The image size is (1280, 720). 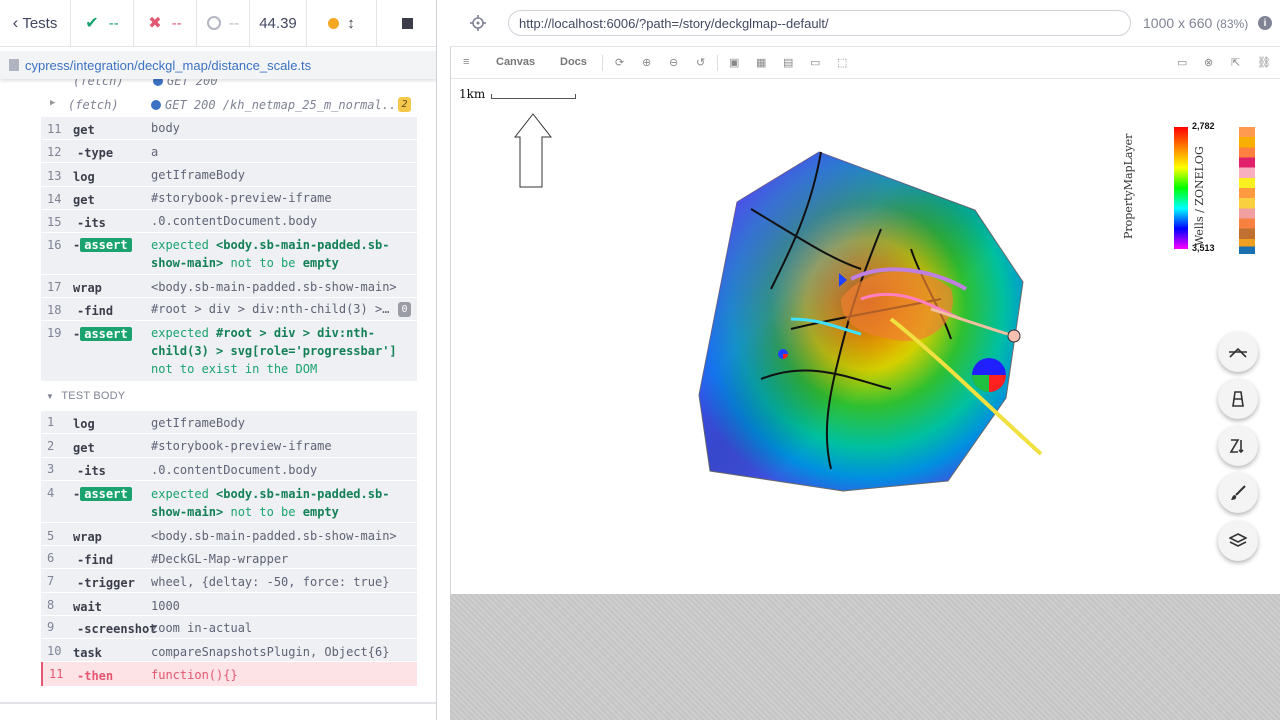 What do you see at coordinates (573, 62) in the screenshot?
I see `tab-docs: Docs` at bounding box center [573, 62].